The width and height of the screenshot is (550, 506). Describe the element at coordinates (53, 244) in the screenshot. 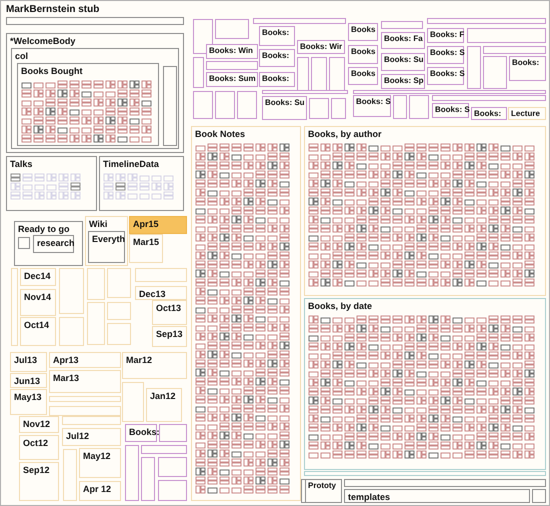

I see `note-box: research` at that location.